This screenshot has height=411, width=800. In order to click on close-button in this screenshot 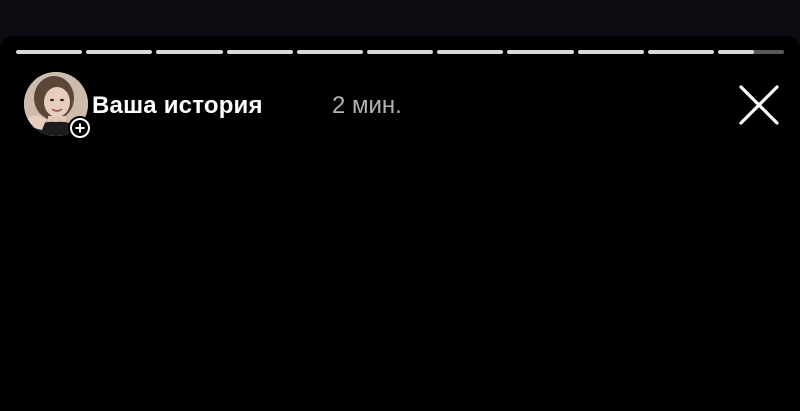, I will do `click(759, 105)`.